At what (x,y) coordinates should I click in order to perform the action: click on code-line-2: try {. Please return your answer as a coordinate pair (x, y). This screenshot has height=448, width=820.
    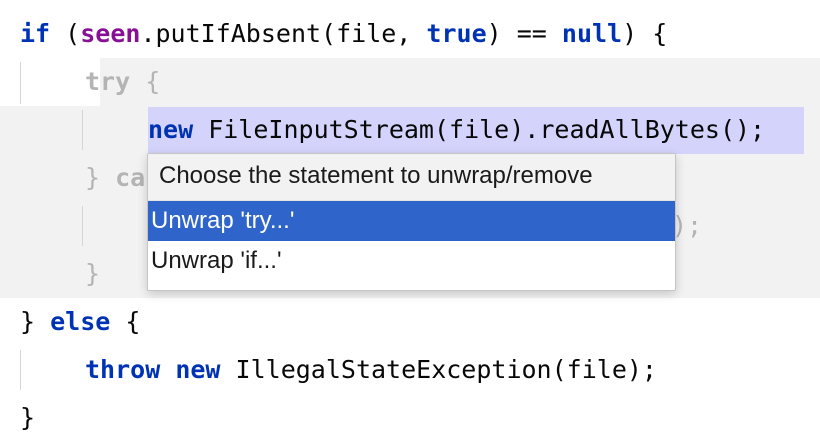
    Looking at the image, I should click on (122, 82).